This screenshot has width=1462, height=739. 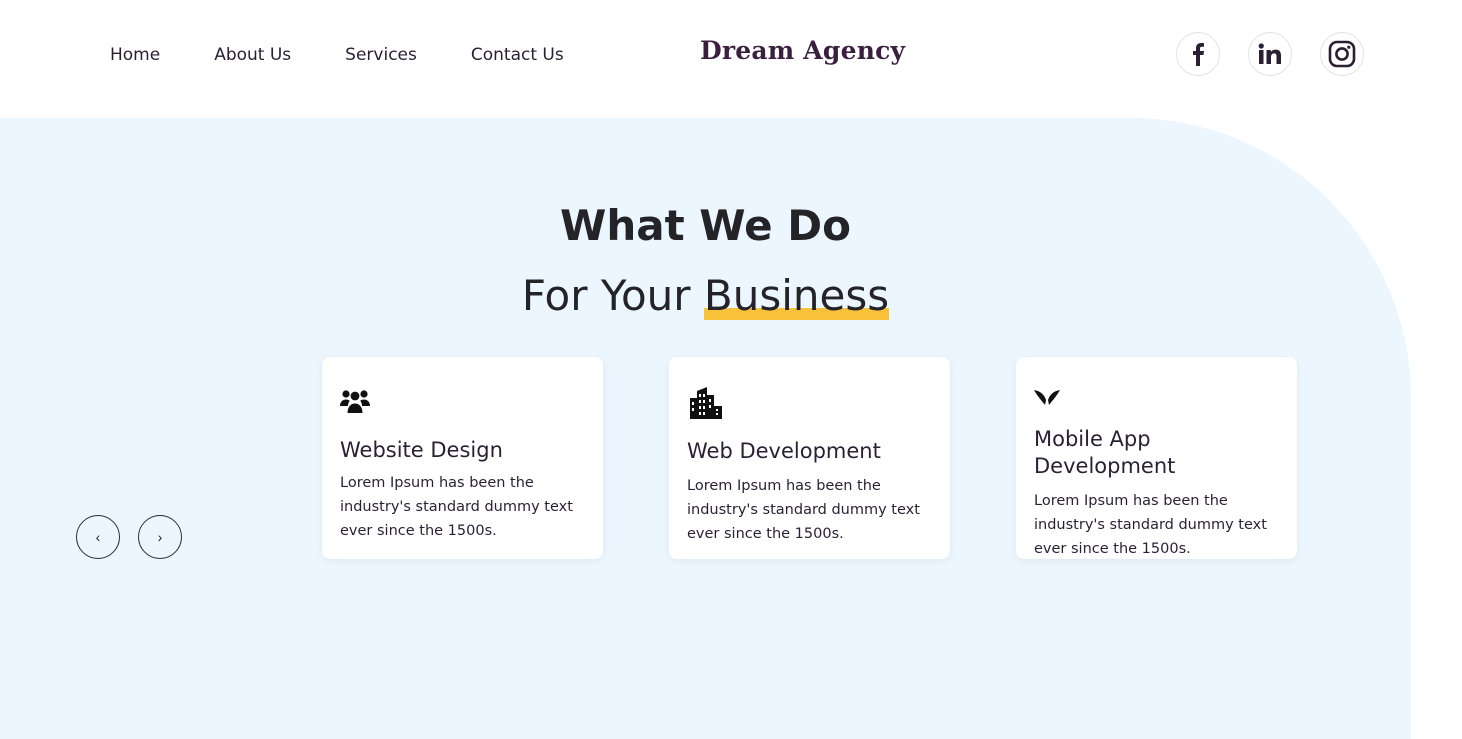 What do you see at coordinates (381, 55) in the screenshot?
I see `nav-services-link: Services` at bounding box center [381, 55].